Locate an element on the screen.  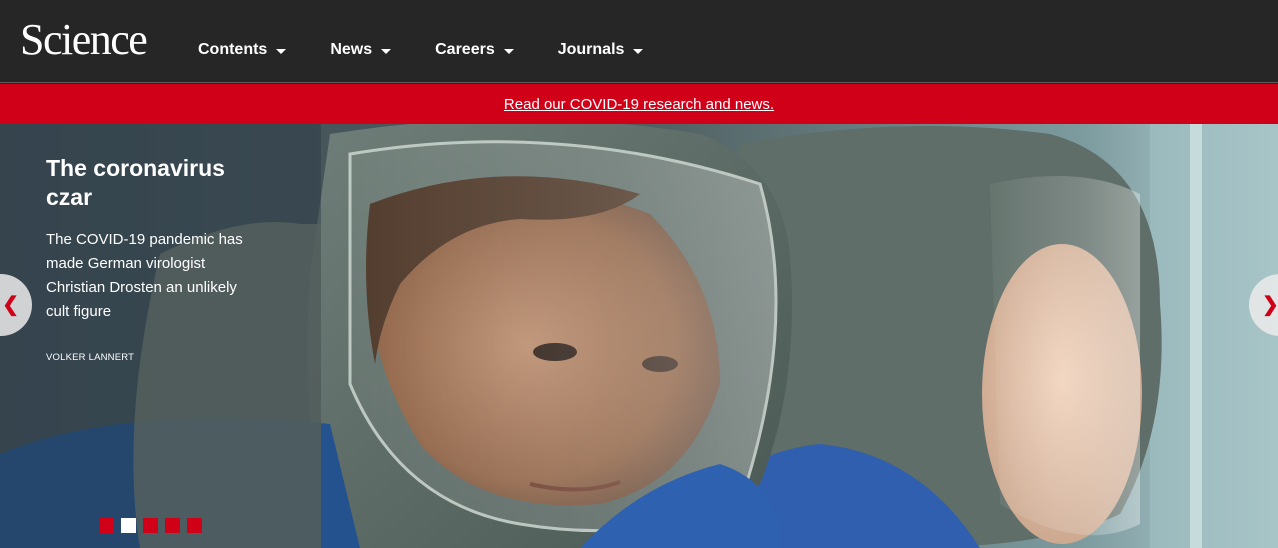
nav-contents: Contents is located at coordinates (242, 50).